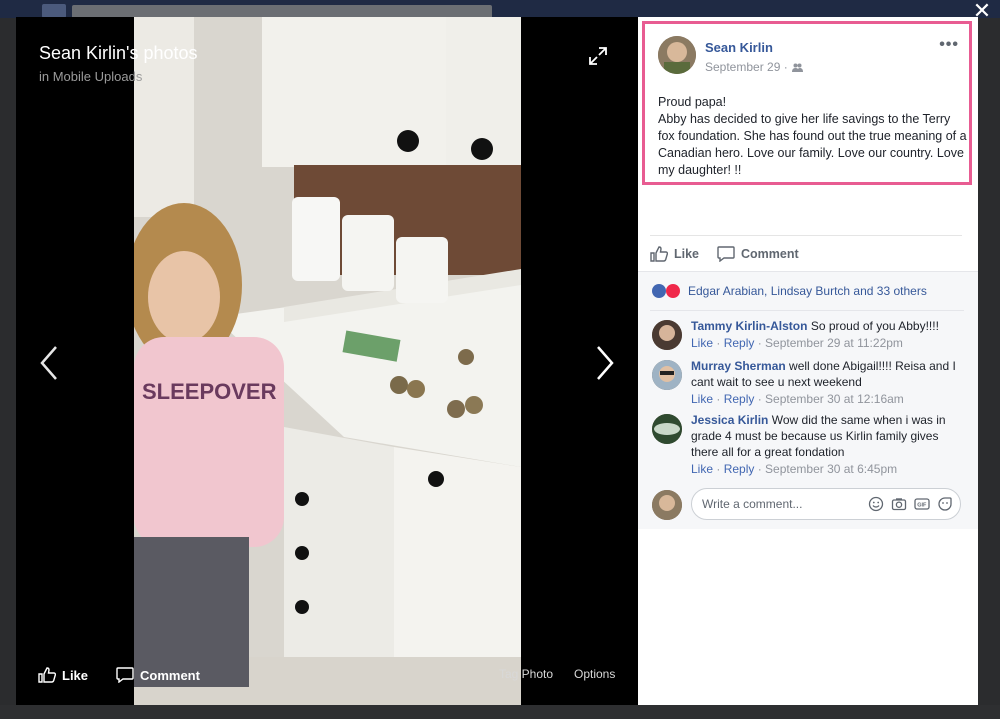  What do you see at coordinates (807, 310) in the screenshot?
I see `divider` at bounding box center [807, 310].